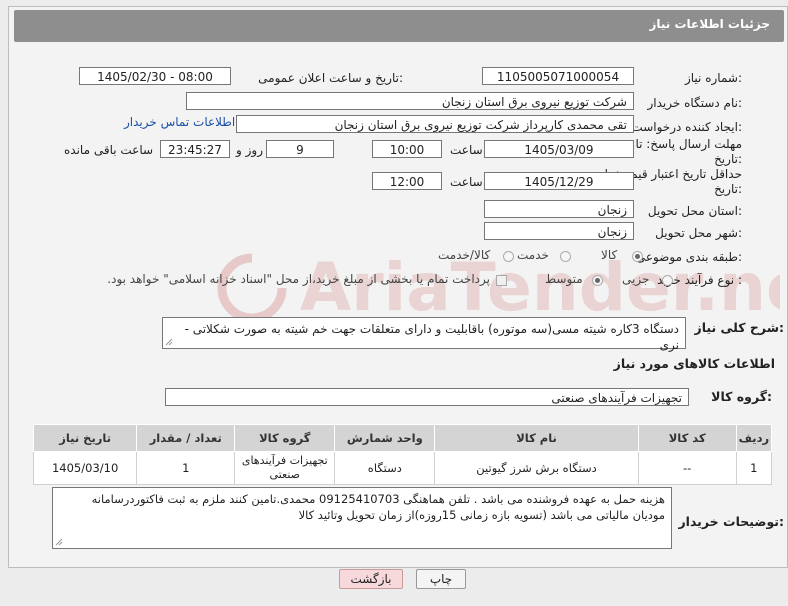  What do you see at coordinates (686, 127) in the screenshot?
I see `requester-label: ایجاد کننده درخواست:` at bounding box center [686, 127].